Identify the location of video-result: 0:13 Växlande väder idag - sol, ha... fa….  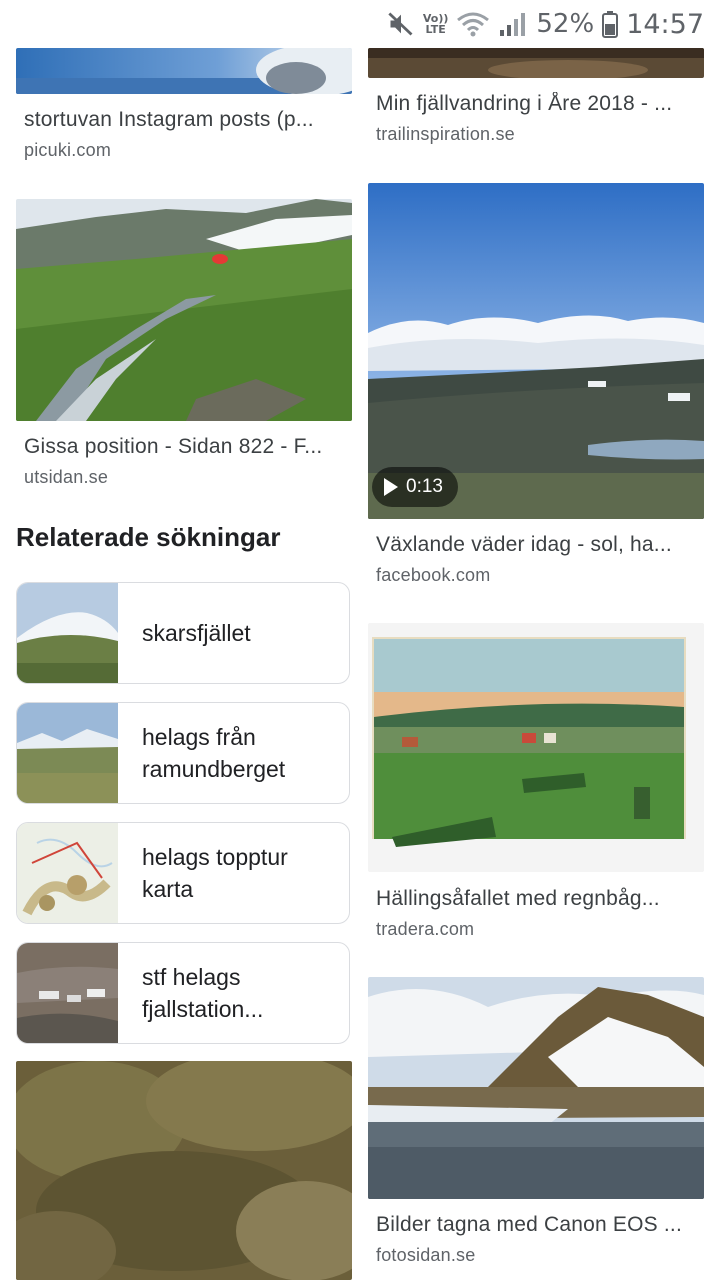
(536, 388).